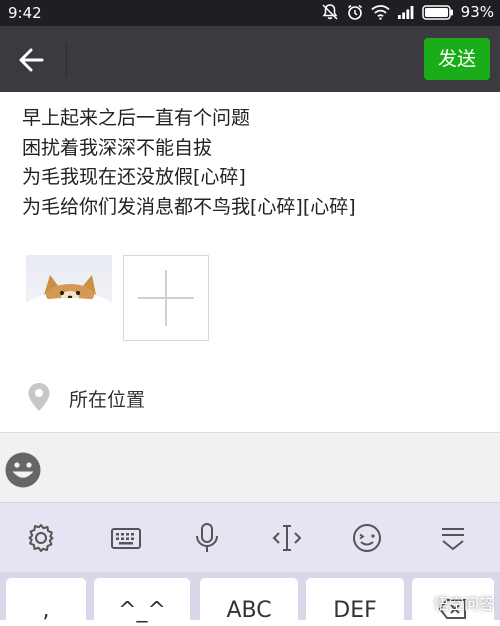 This screenshot has width=500, height=626. Describe the element at coordinates (66, 60) in the screenshot. I see `title-divider` at that location.